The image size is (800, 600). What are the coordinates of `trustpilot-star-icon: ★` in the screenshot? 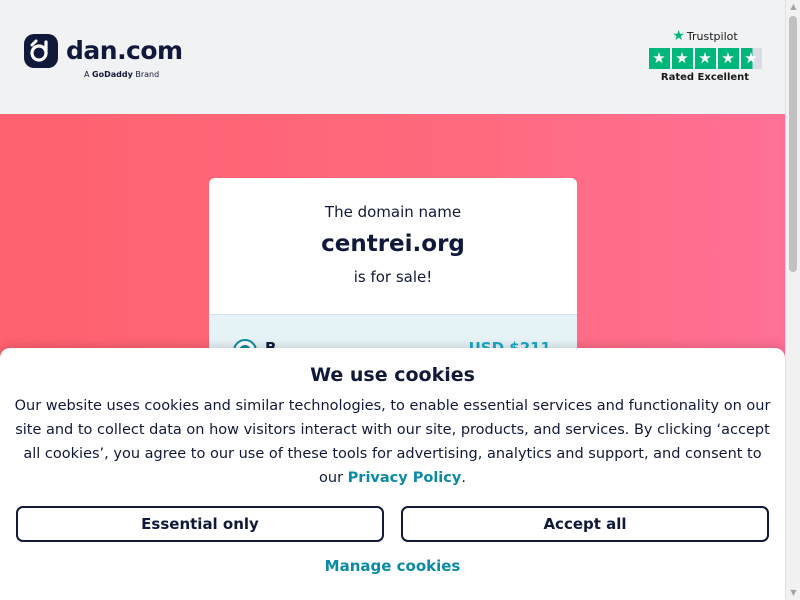 It's located at (678, 36).